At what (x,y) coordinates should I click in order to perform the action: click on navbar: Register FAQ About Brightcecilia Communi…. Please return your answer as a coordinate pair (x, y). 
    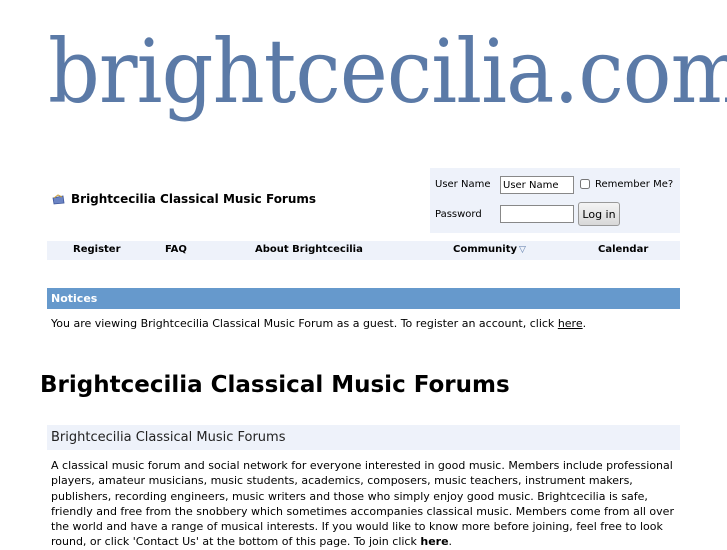
    Looking at the image, I should click on (363, 250).